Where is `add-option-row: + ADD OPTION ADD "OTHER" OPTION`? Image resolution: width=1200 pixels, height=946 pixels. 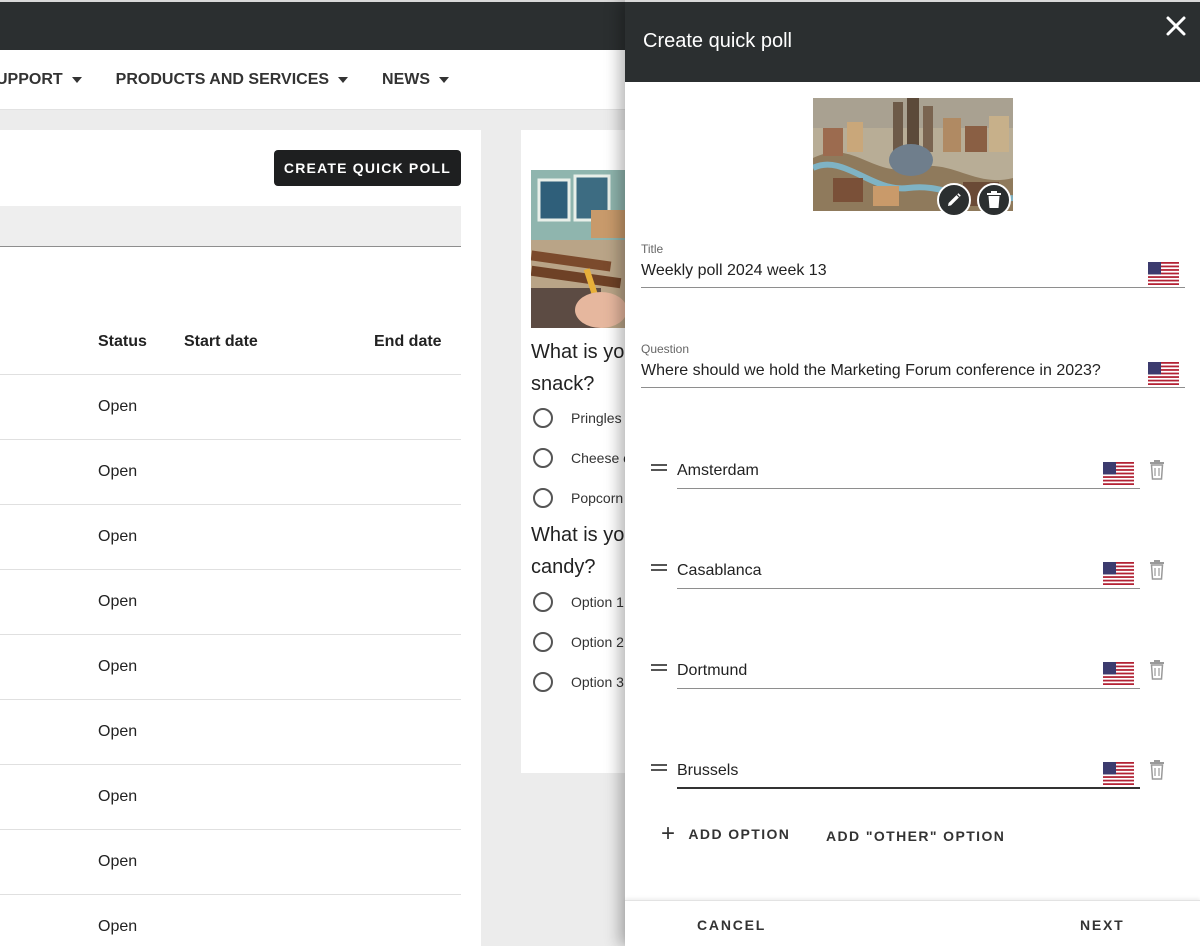 add-option-row: + ADD OPTION ADD "OTHER" OPTION is located at coordinates (912, 835).